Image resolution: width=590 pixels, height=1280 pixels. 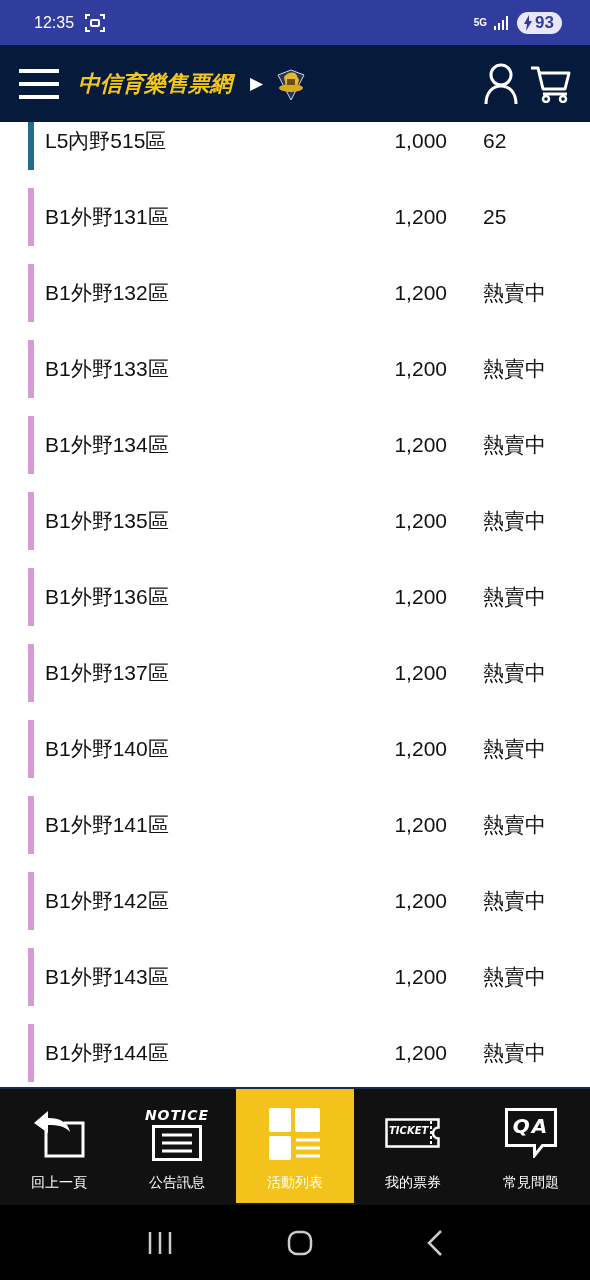 I want to click on seat-area-name: L5內野515區, so click(x=106, y=141).